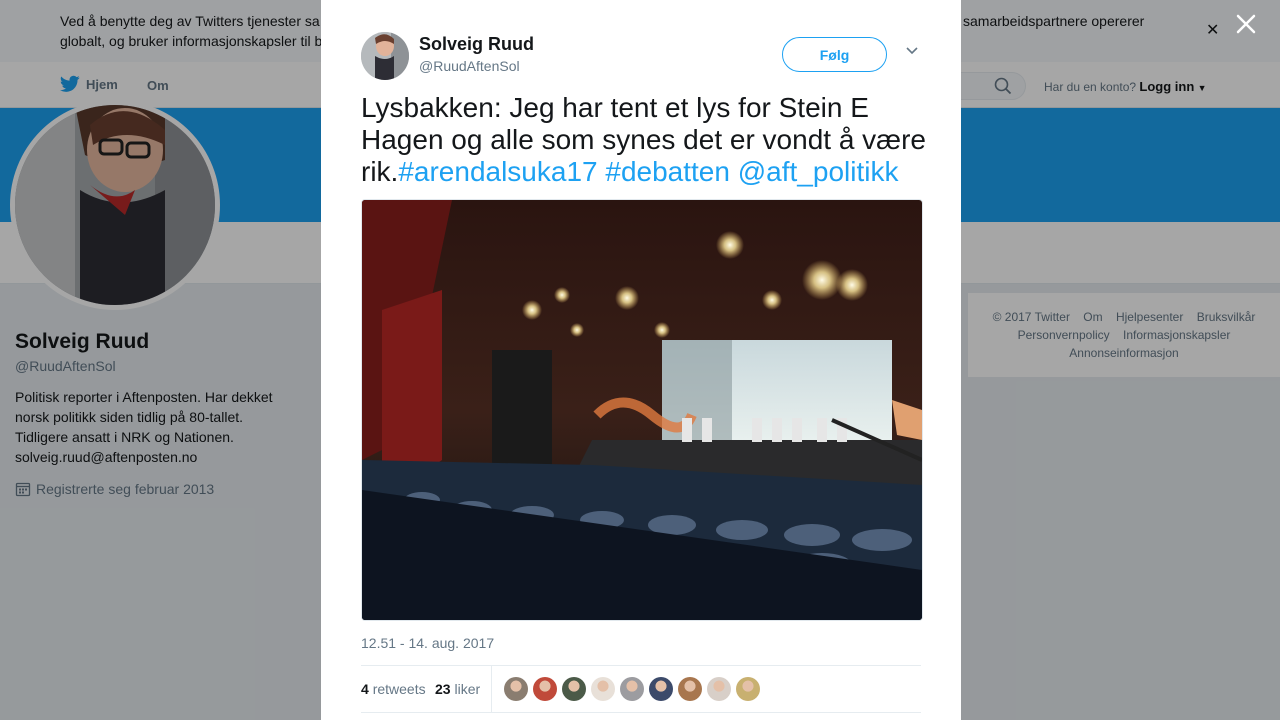 This screenshot has width=1280, height=720. I want to click on follow-button: Følg, so click(834, 54).